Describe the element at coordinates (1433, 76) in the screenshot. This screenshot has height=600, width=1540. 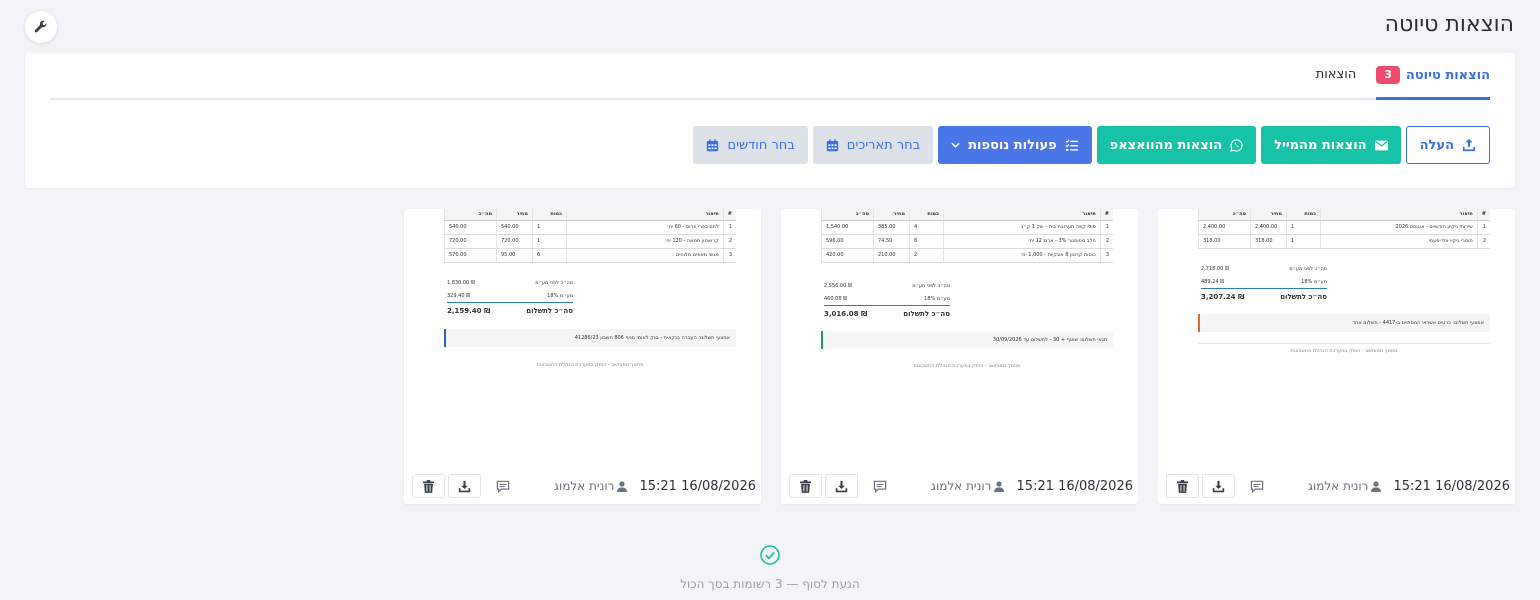
I see `tab-draft-expenses: הוצאות טיוטה 3` at that location.